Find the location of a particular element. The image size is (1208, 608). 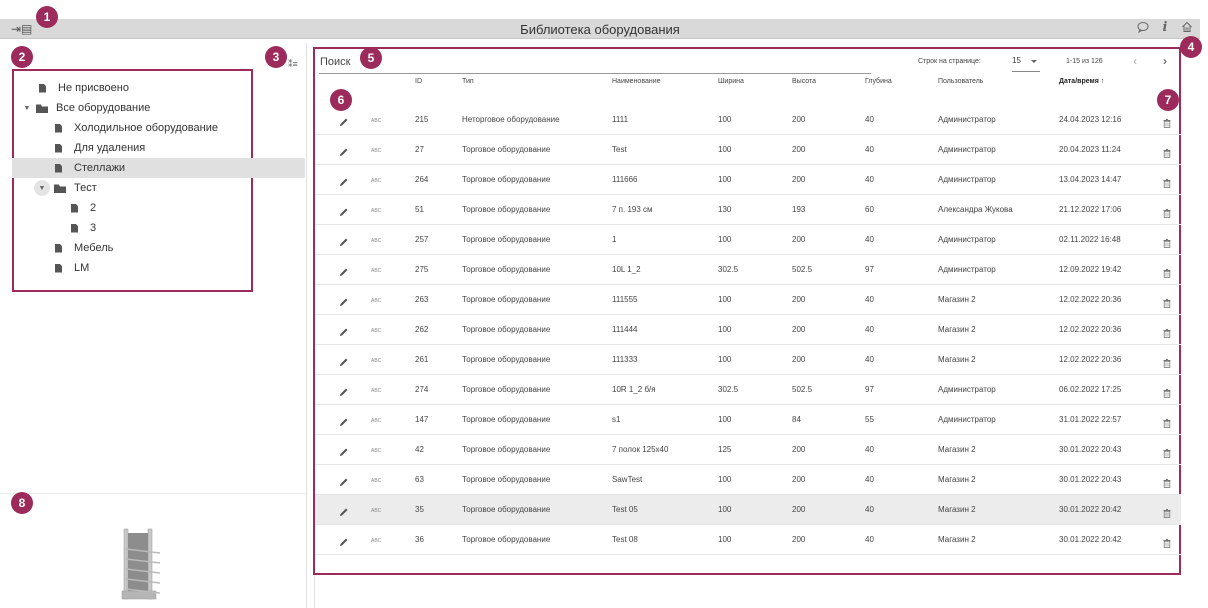

column-header-datetime: Дата/время ↑ is located at coordinates (1081, 81).